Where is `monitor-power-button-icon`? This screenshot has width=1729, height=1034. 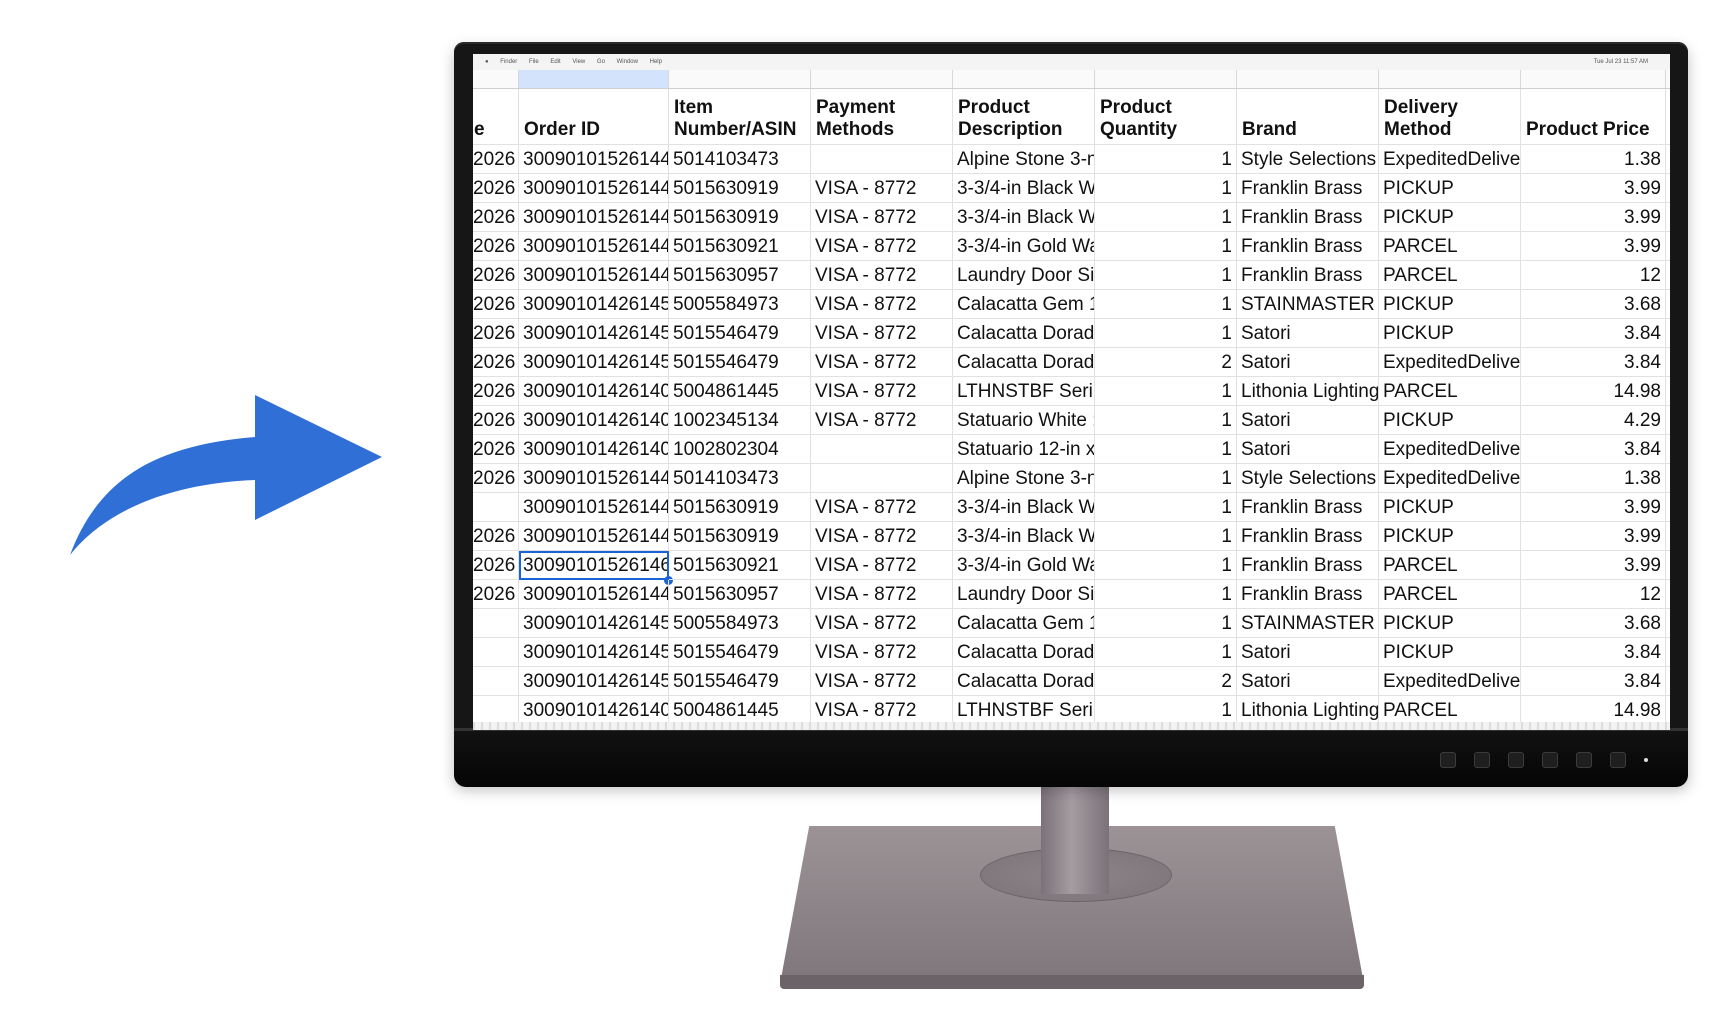
monitor-power-button-icon is located at coordinates (1618, 760).